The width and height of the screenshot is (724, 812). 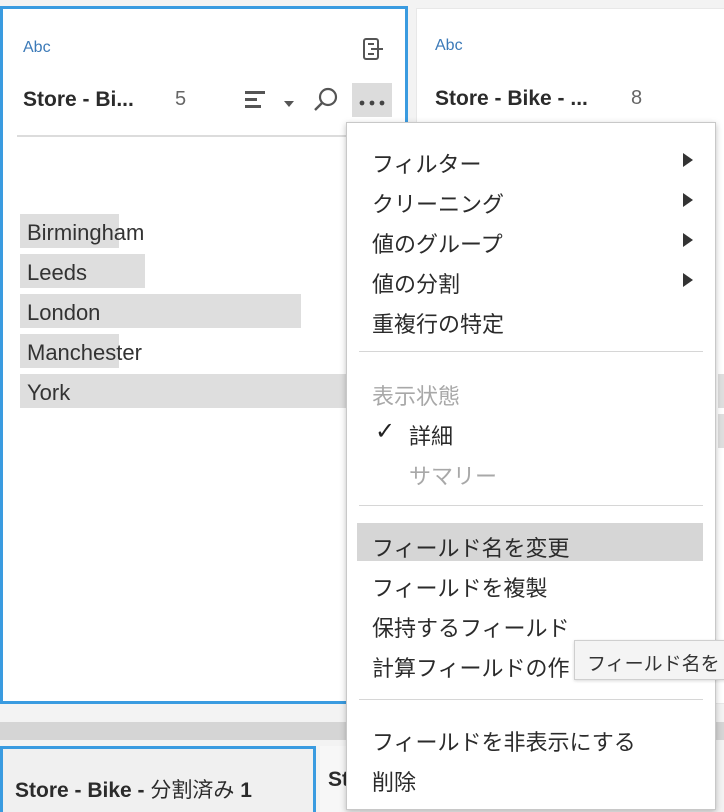 What do you see at coordinates (394, 782) in the screenshot?
I see `menu-item-label: 削除` at bounding box center [394, 782].